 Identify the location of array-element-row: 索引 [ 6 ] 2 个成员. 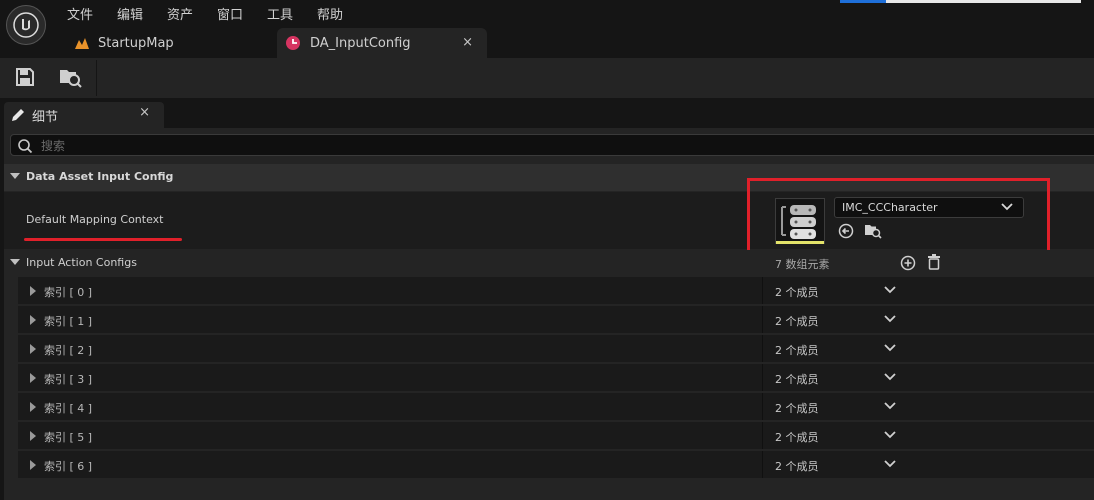
(556, 464).